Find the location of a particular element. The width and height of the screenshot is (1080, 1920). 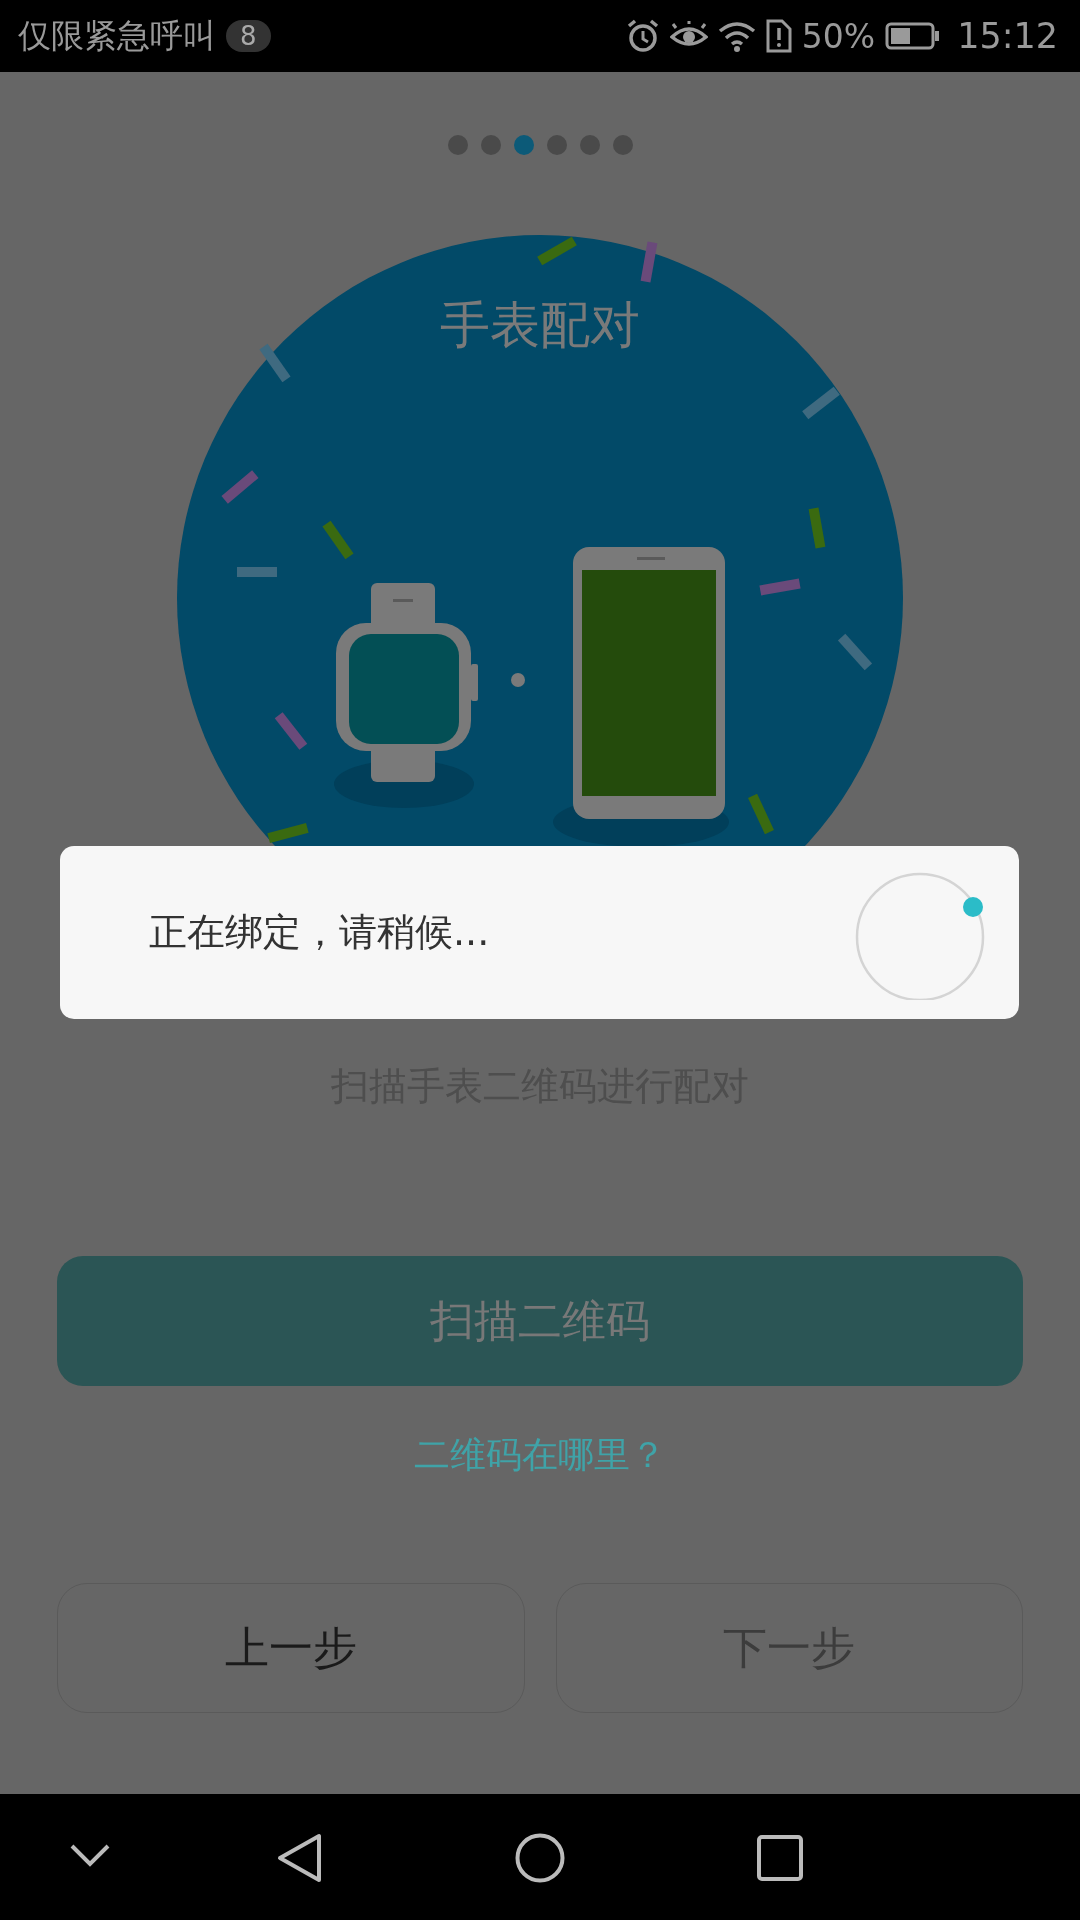

watch-icon is located at coordinates (406, 695).